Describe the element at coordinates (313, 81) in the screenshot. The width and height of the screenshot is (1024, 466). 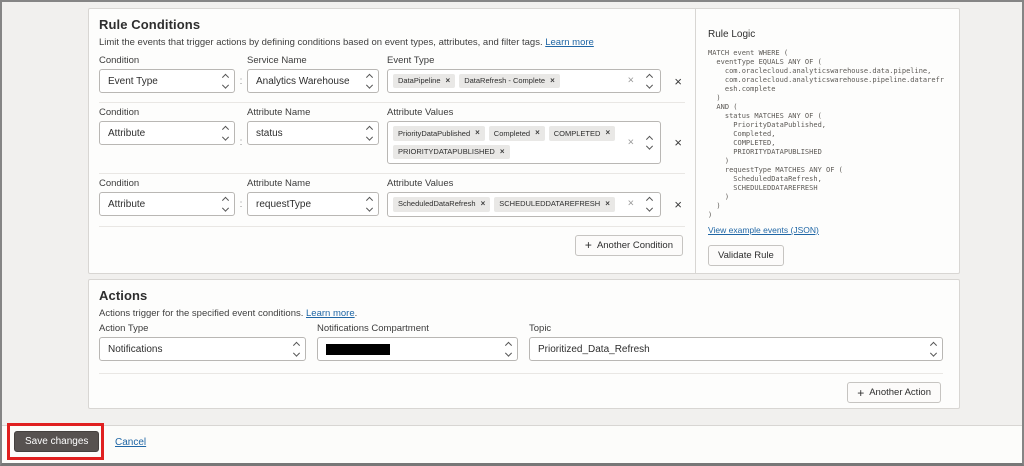
I see `service-name-select: Analytics Warehouse` at that location.